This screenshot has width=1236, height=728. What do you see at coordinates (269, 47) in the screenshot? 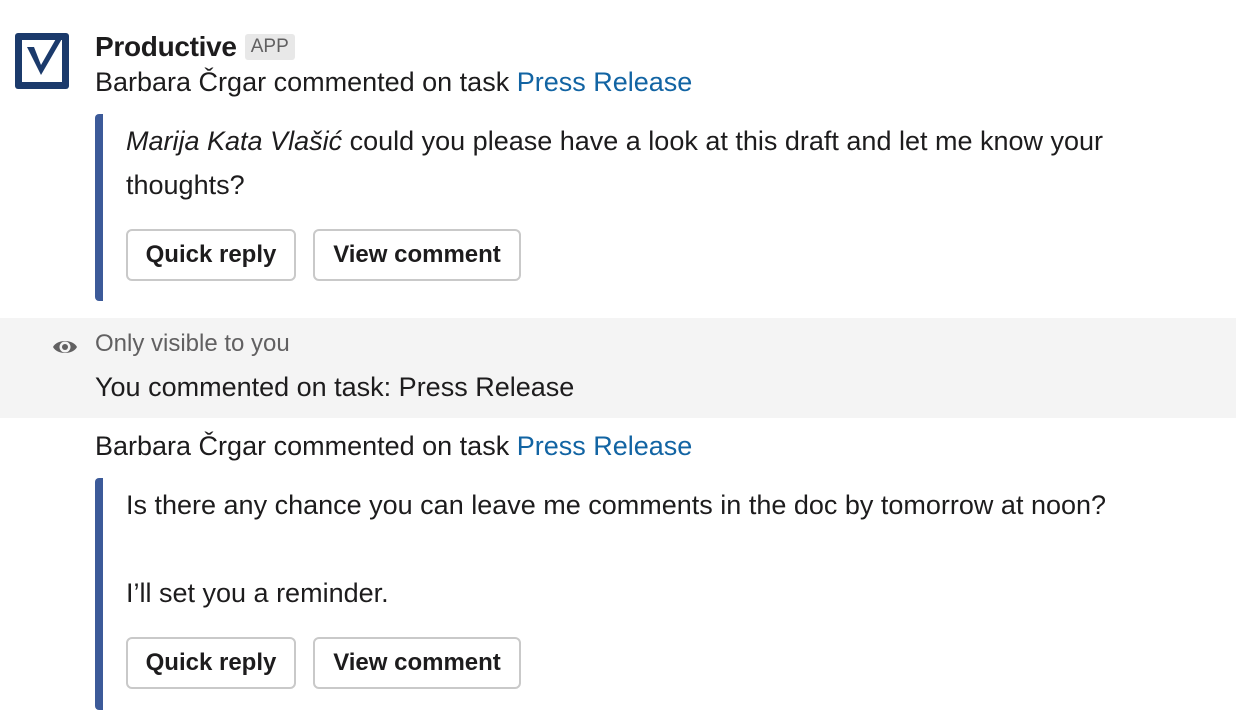
I see `app-badge: APP` at bounding box center [269, 47].